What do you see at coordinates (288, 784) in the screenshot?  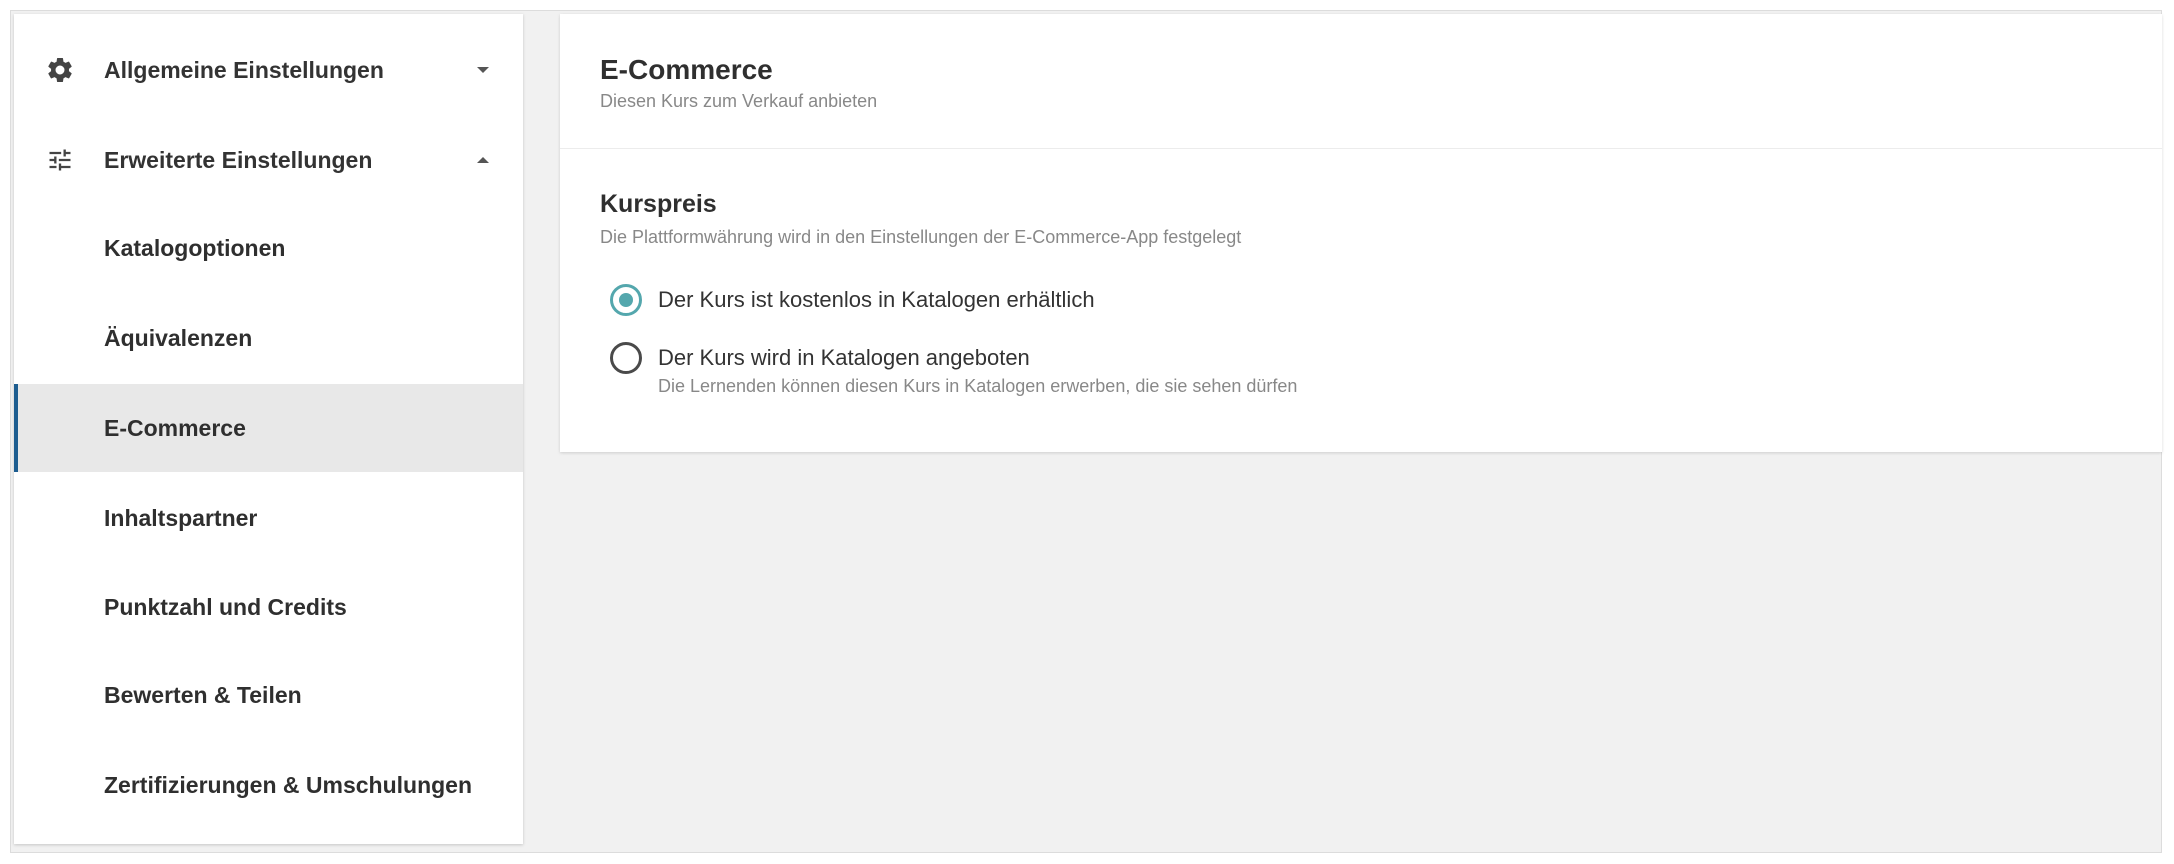 I see `sidebar-item-label: Zertifizierungen & Umschulungen` at bounding box center [288, 784].